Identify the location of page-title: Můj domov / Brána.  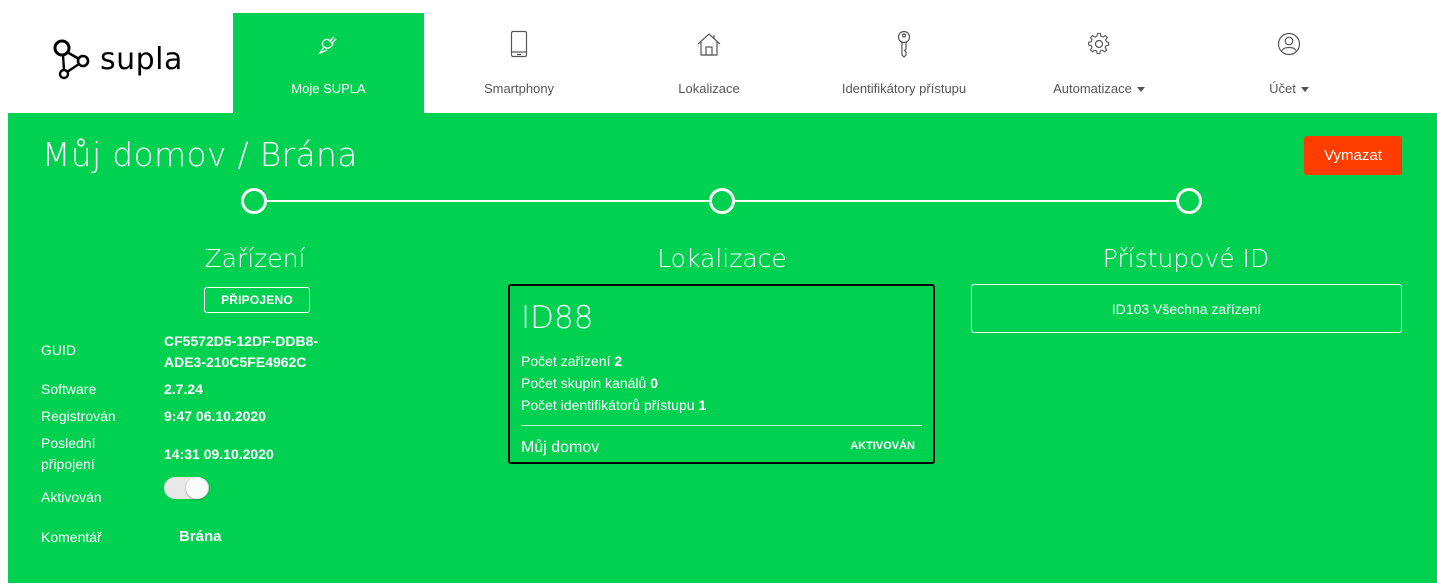
(200, 154).